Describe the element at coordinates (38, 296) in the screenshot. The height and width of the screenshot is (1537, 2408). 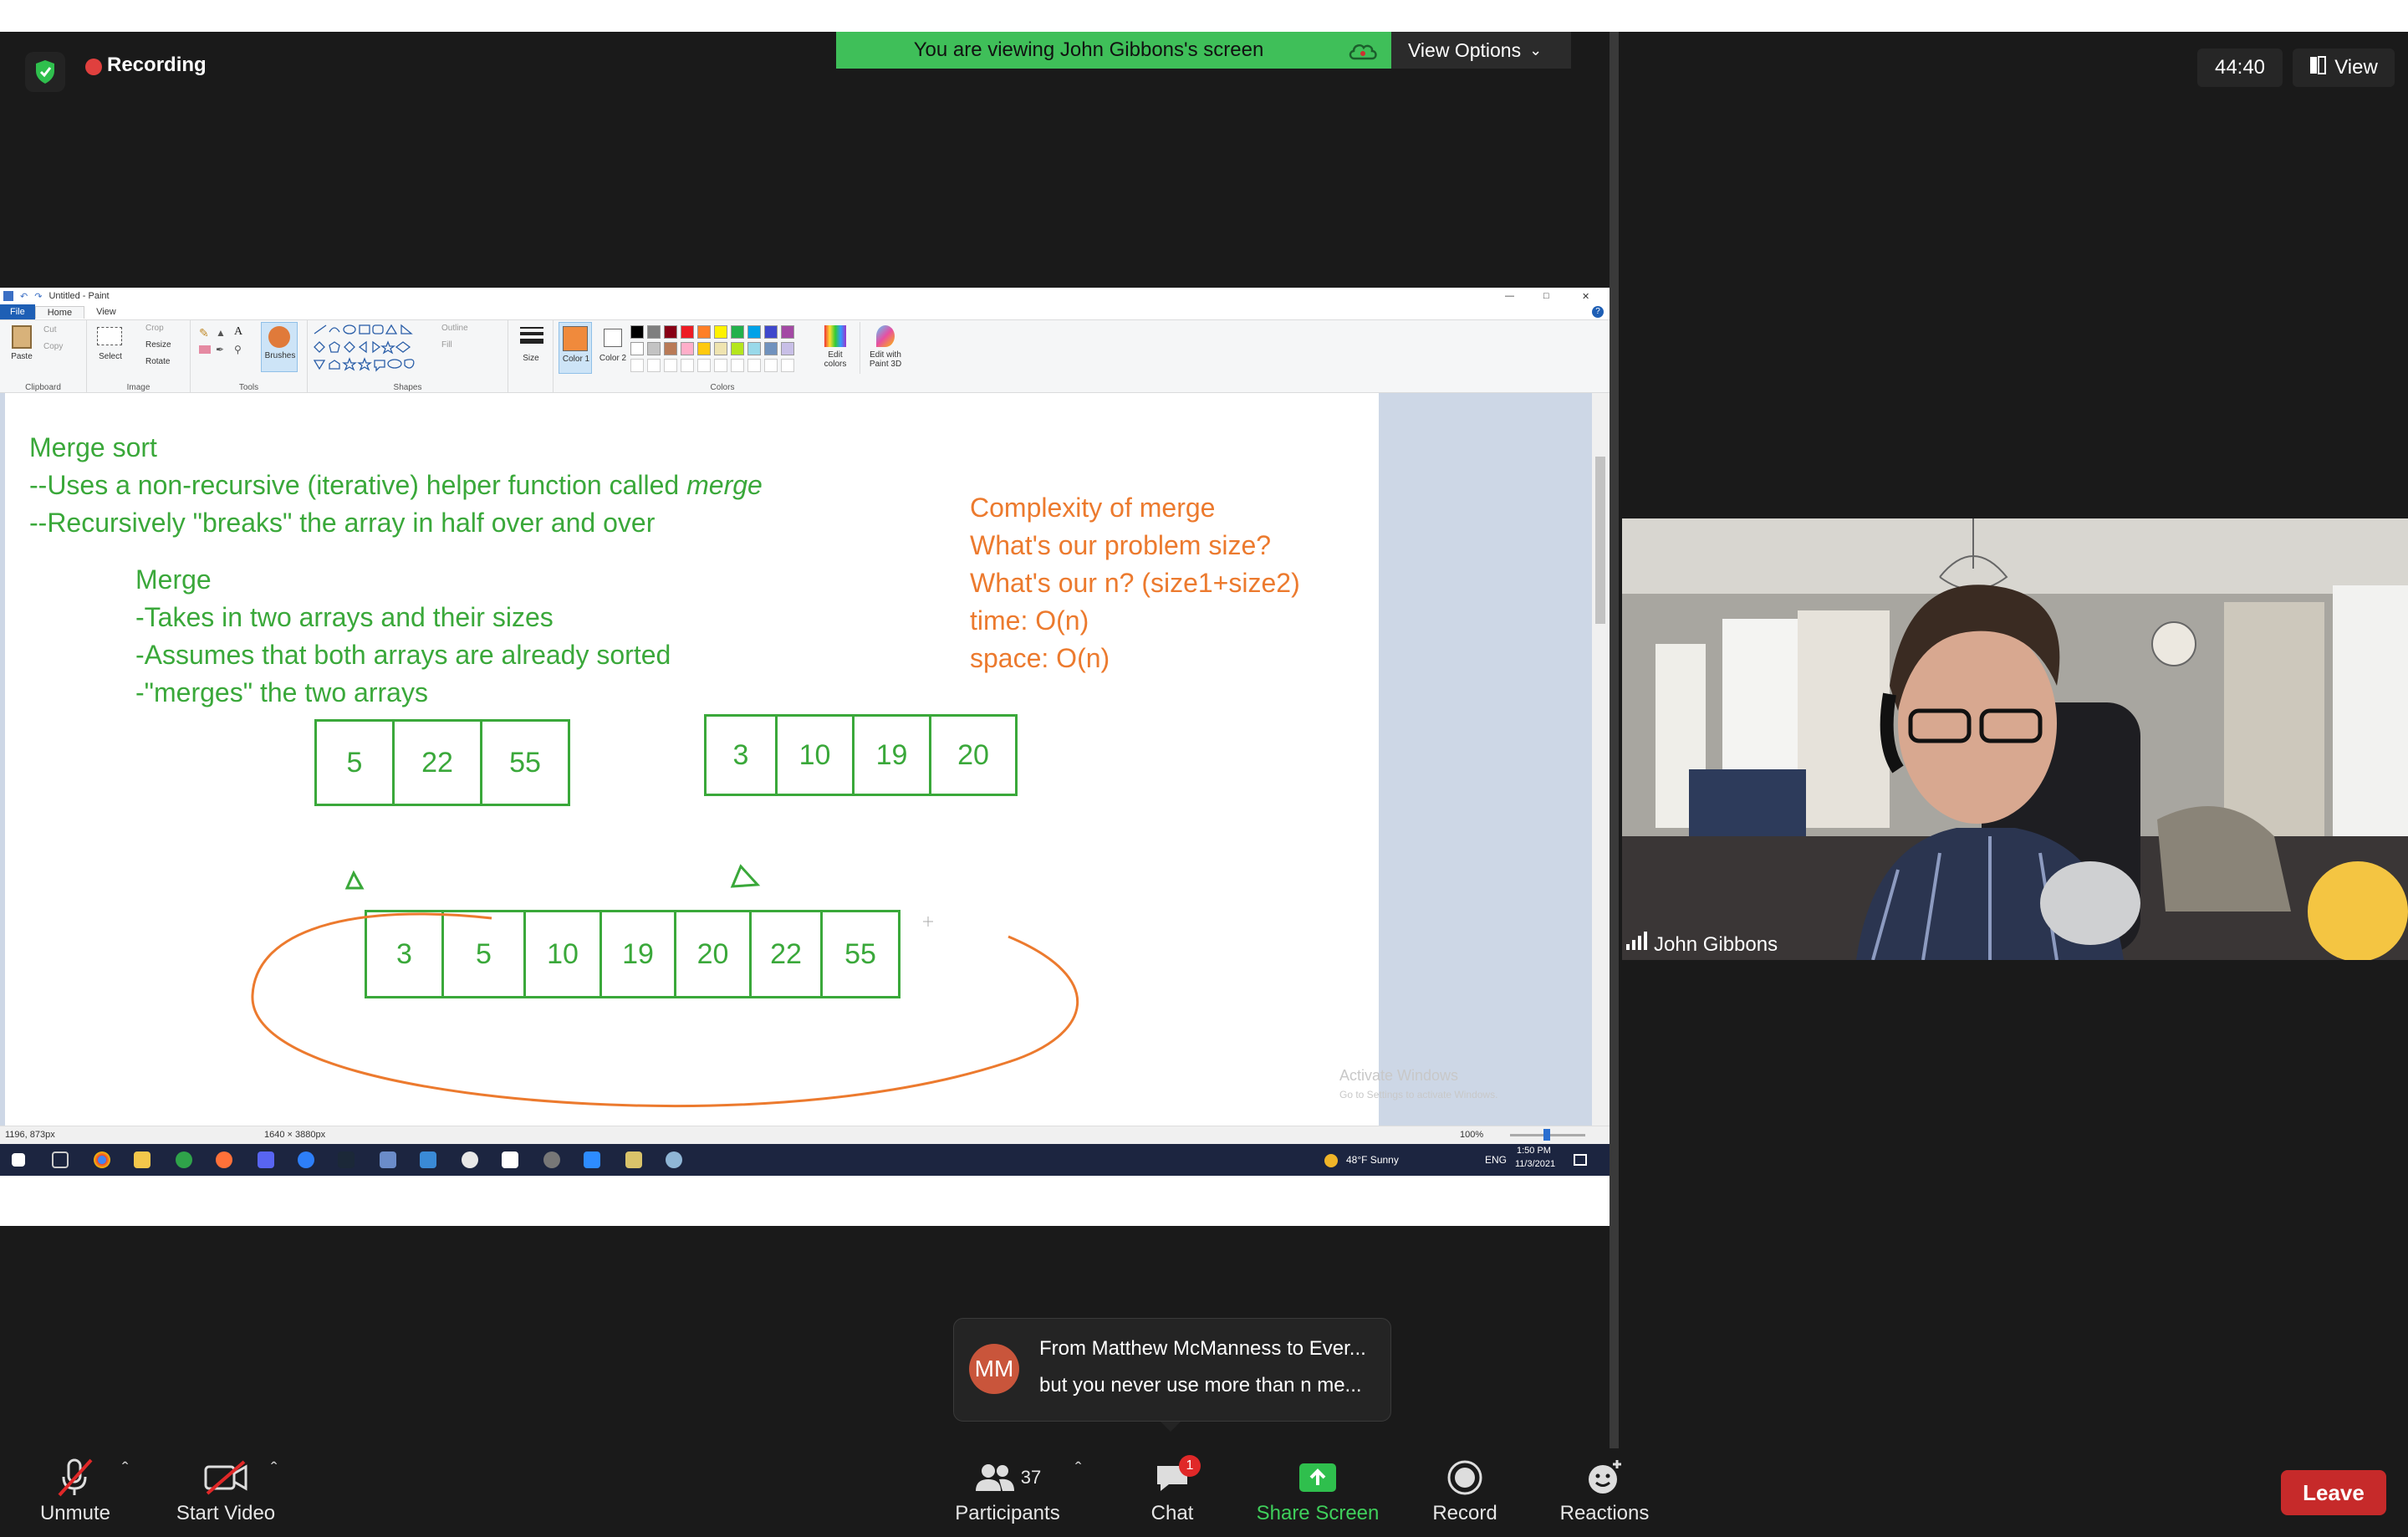
I see `redo-icon: ↷` at that location.